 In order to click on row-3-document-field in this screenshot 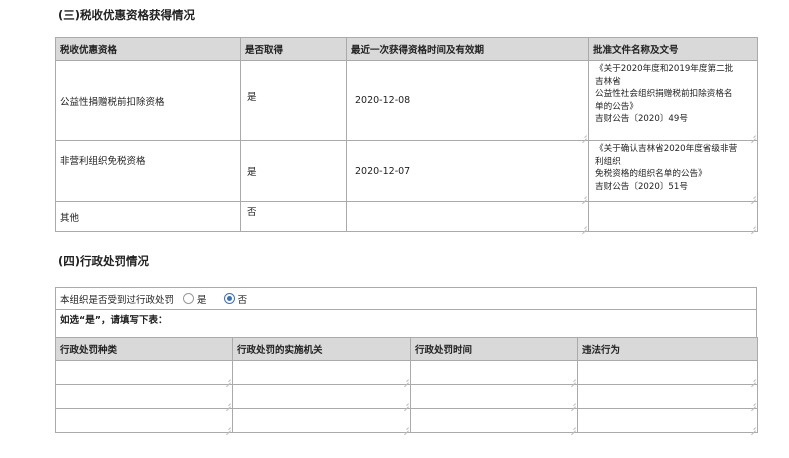, I will do `click(673, 216)`.